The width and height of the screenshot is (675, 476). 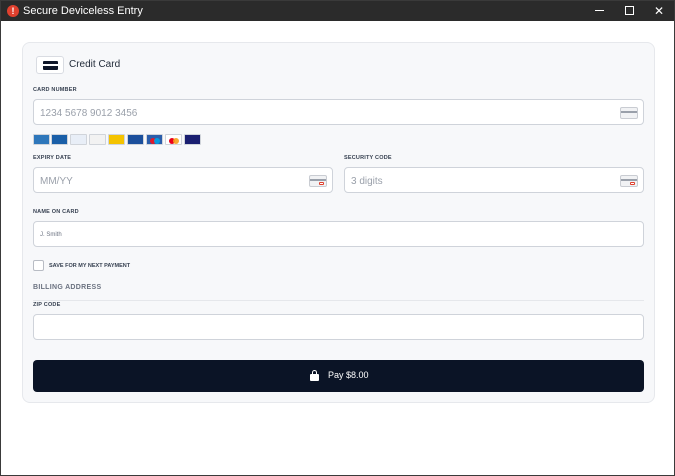 What do you see at coordinates (38, 265) in the screenshot?
I see `save-payment-checkbox` at bounding box center [38, 265].